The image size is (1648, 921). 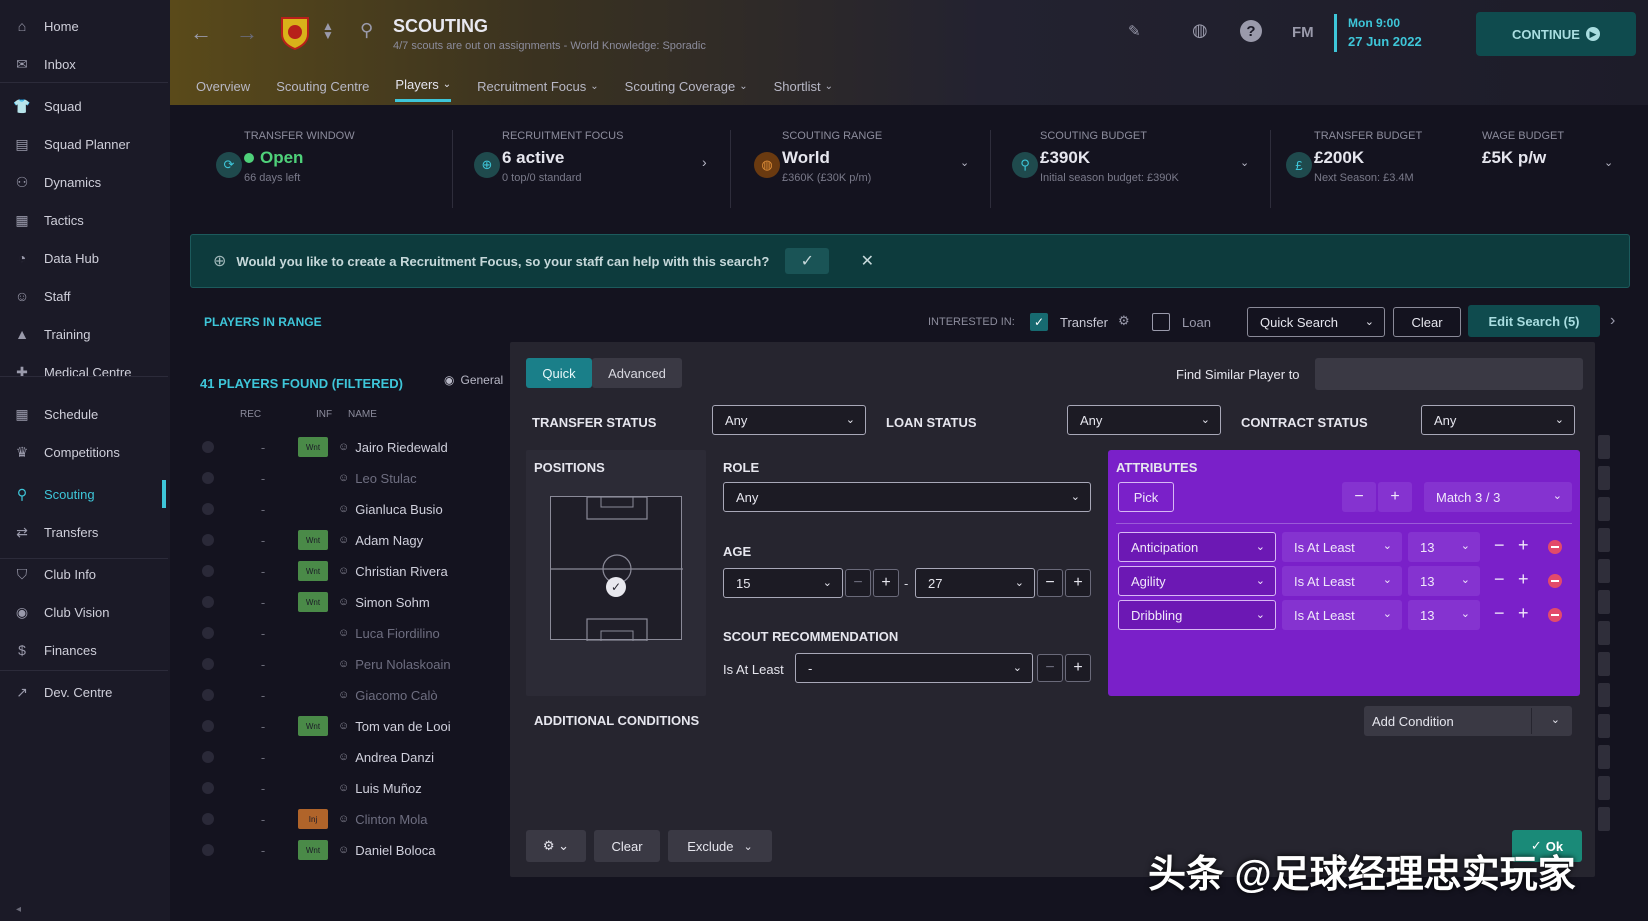 I want to click on help-icon: ?, so click(x=1251, y=31).